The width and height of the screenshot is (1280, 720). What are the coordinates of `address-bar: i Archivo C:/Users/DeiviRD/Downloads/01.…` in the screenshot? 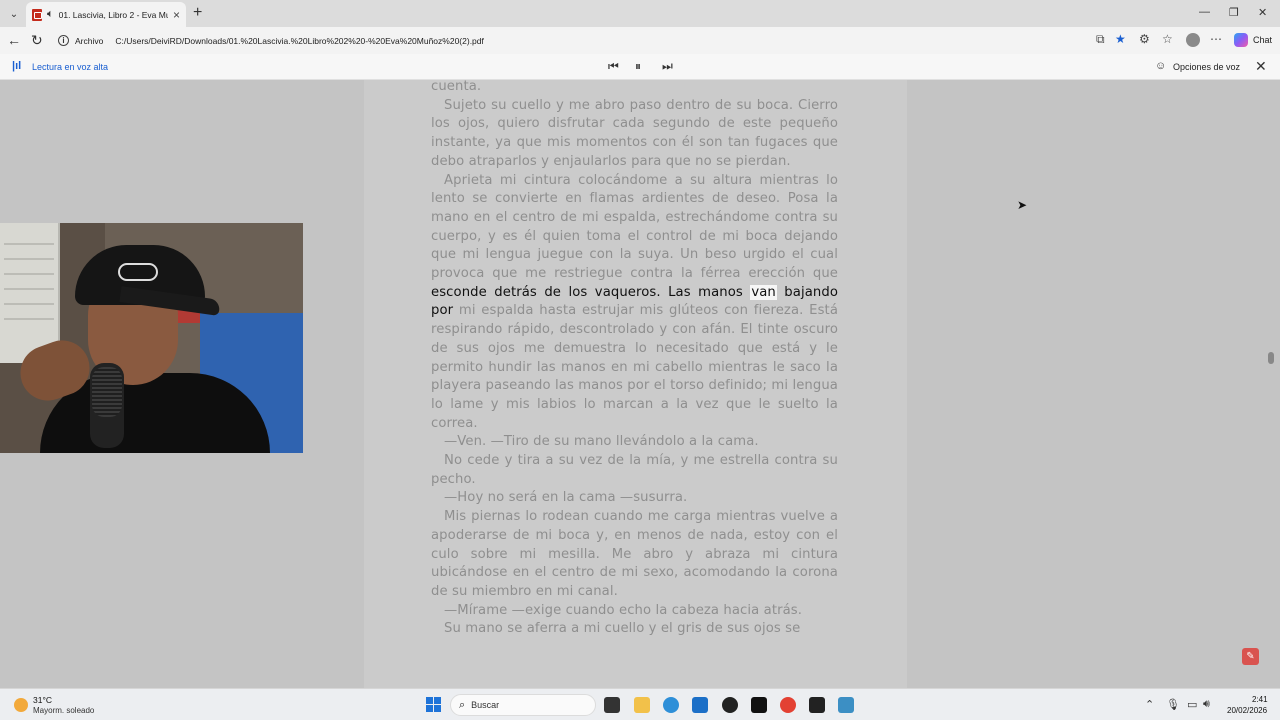 It's located at (594, 40).